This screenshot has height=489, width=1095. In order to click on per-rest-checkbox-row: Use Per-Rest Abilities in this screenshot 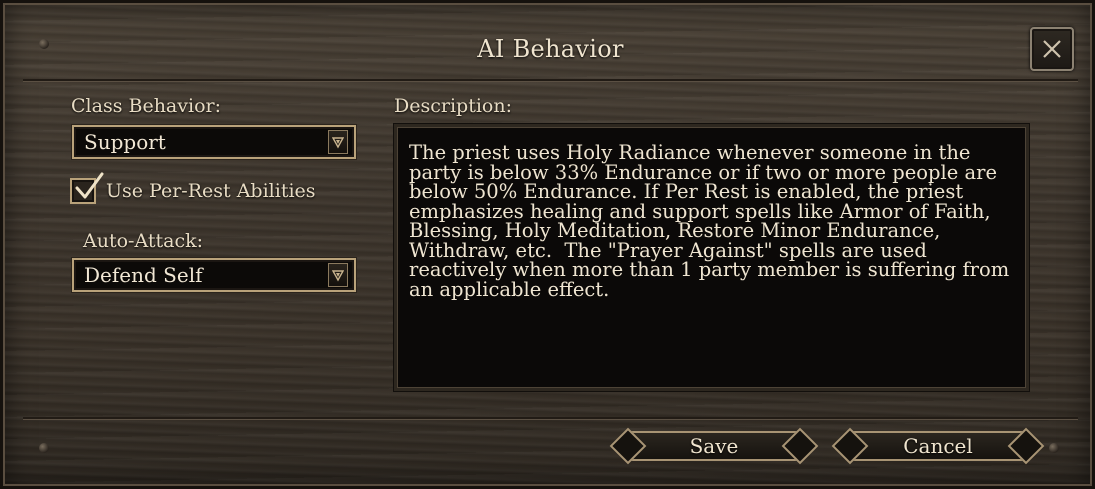, I will do `click(193, 188)`.